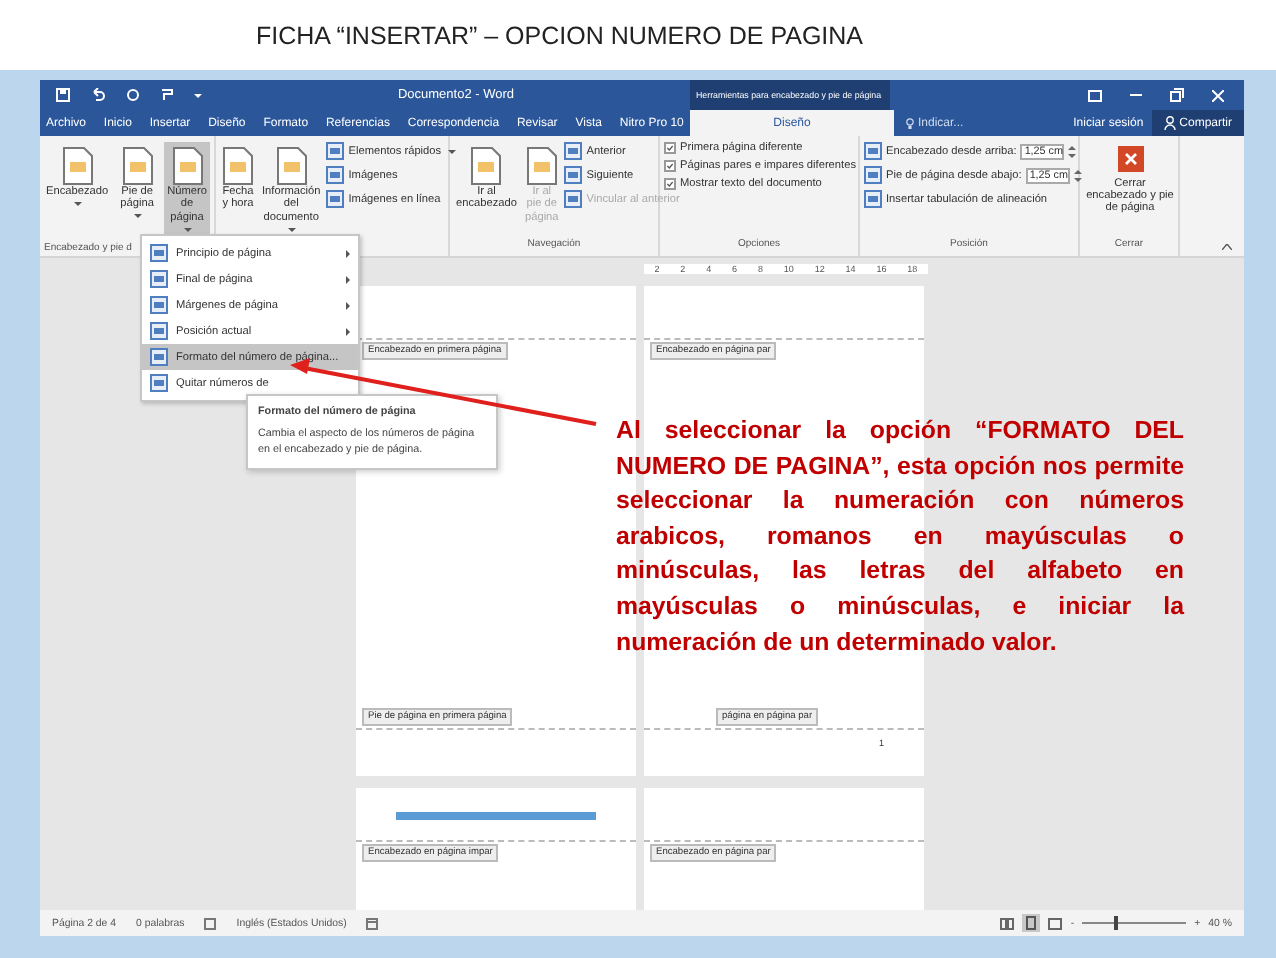 The width and height of the screenshot is (1276, 958). I want to click on customize-icon, so click(198, 95).